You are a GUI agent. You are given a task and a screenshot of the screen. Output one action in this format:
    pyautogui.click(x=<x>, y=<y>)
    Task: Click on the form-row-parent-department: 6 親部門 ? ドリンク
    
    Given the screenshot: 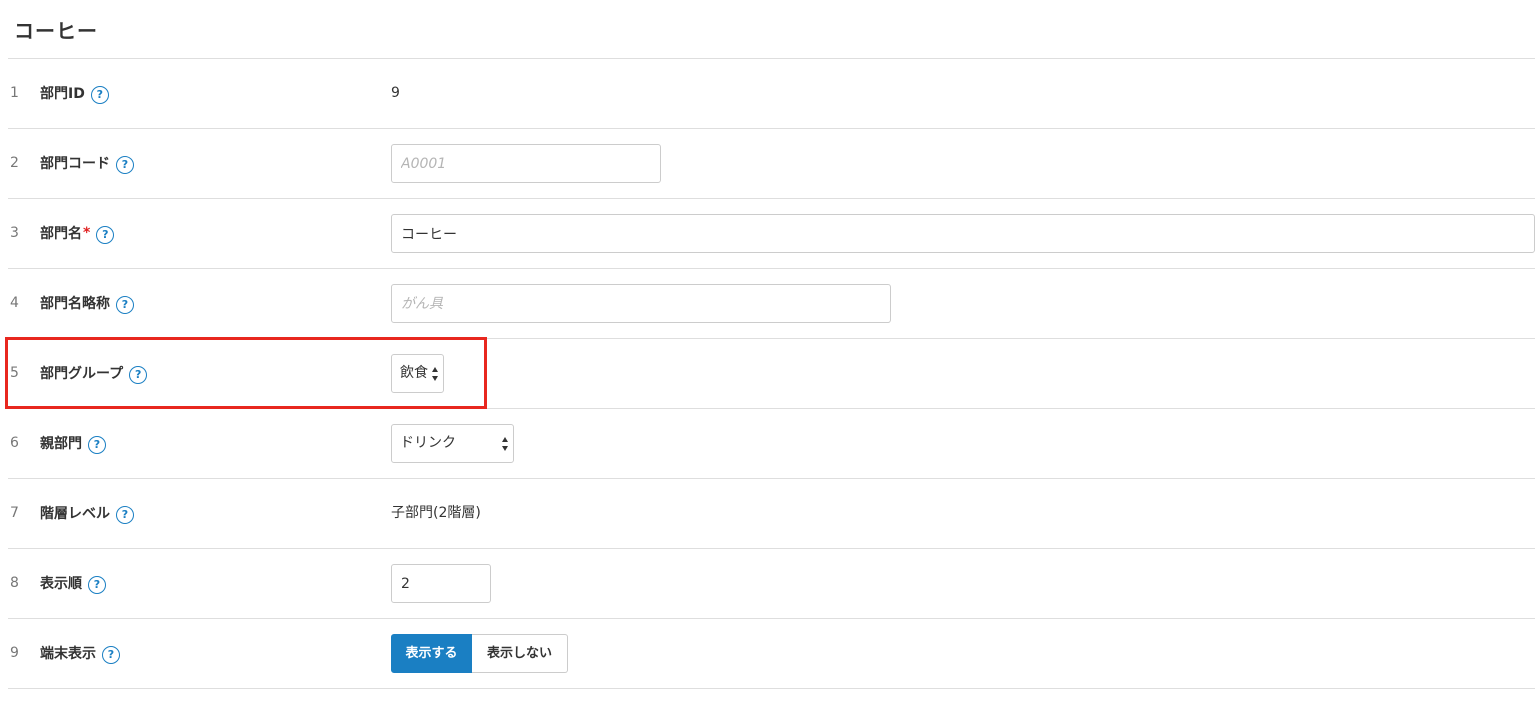 What is the action you would take?
    pyautogui.click(x=770, y=443)
    